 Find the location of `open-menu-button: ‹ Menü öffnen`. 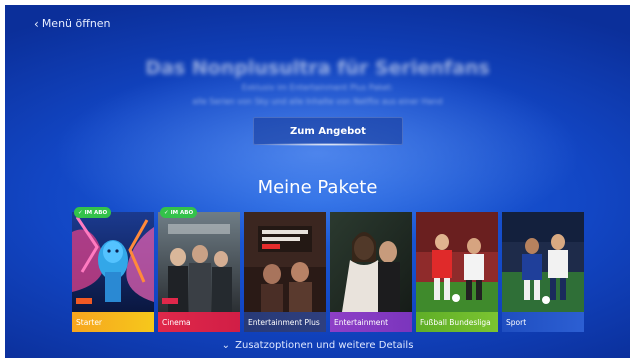

open-menu-button: ‹ Menü öffnen is located at coordinates (72, 23).